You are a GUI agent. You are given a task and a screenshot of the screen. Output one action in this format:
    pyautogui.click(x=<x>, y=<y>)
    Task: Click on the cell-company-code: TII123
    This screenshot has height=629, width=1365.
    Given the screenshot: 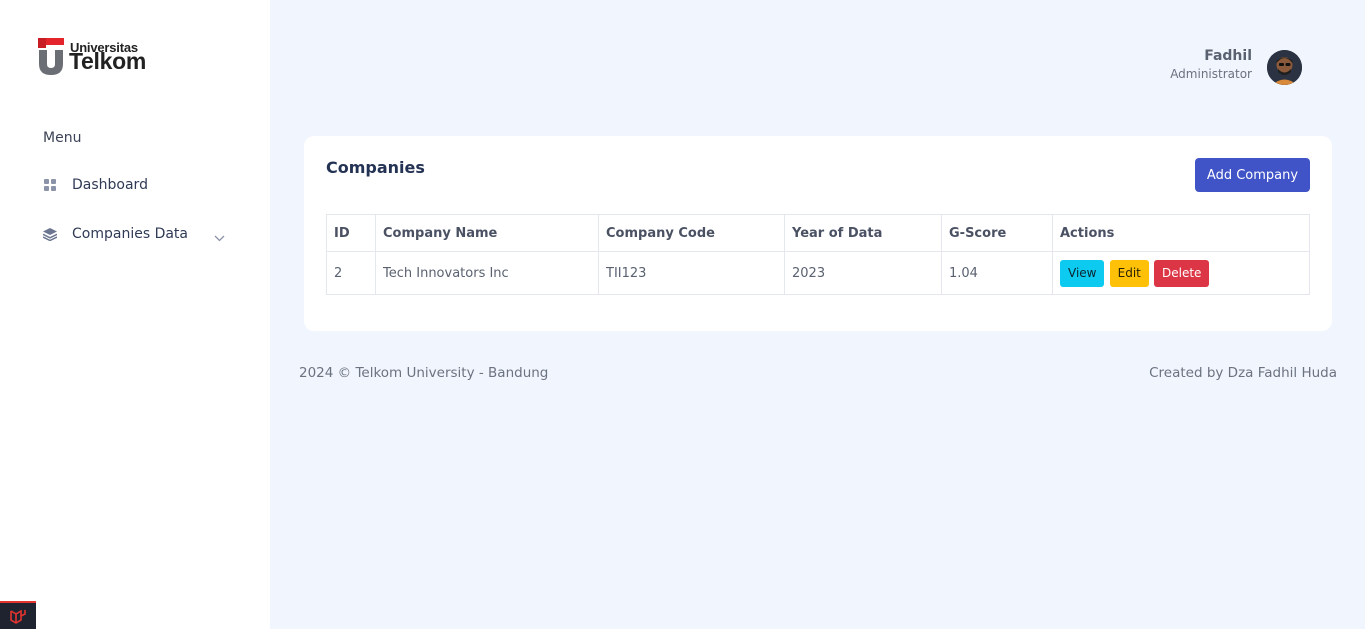 What is the action you would take?
    pyautogui.click(x=691, y=273)
    